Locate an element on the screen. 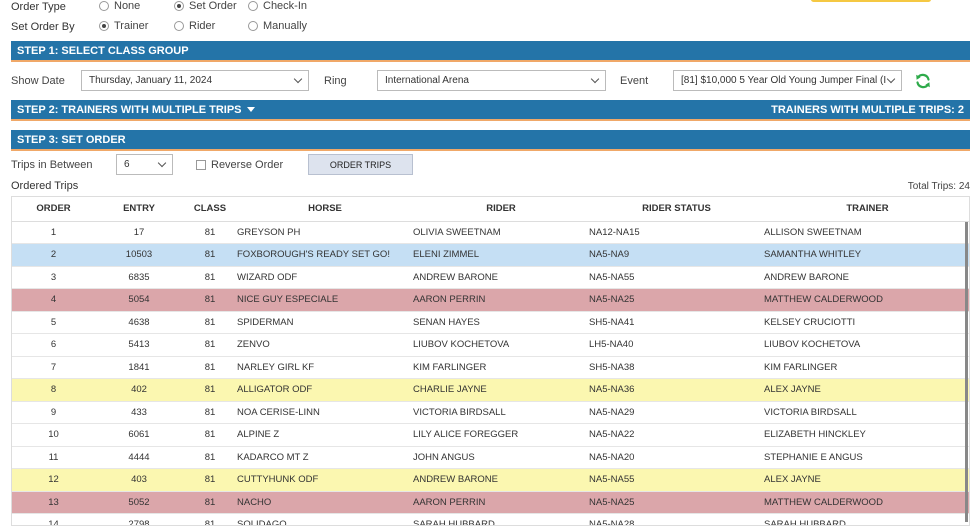 The height and width of the screenshot is (526, 975). cell-rider-status: NA5-NA22 is located at coordinates (676, 435).